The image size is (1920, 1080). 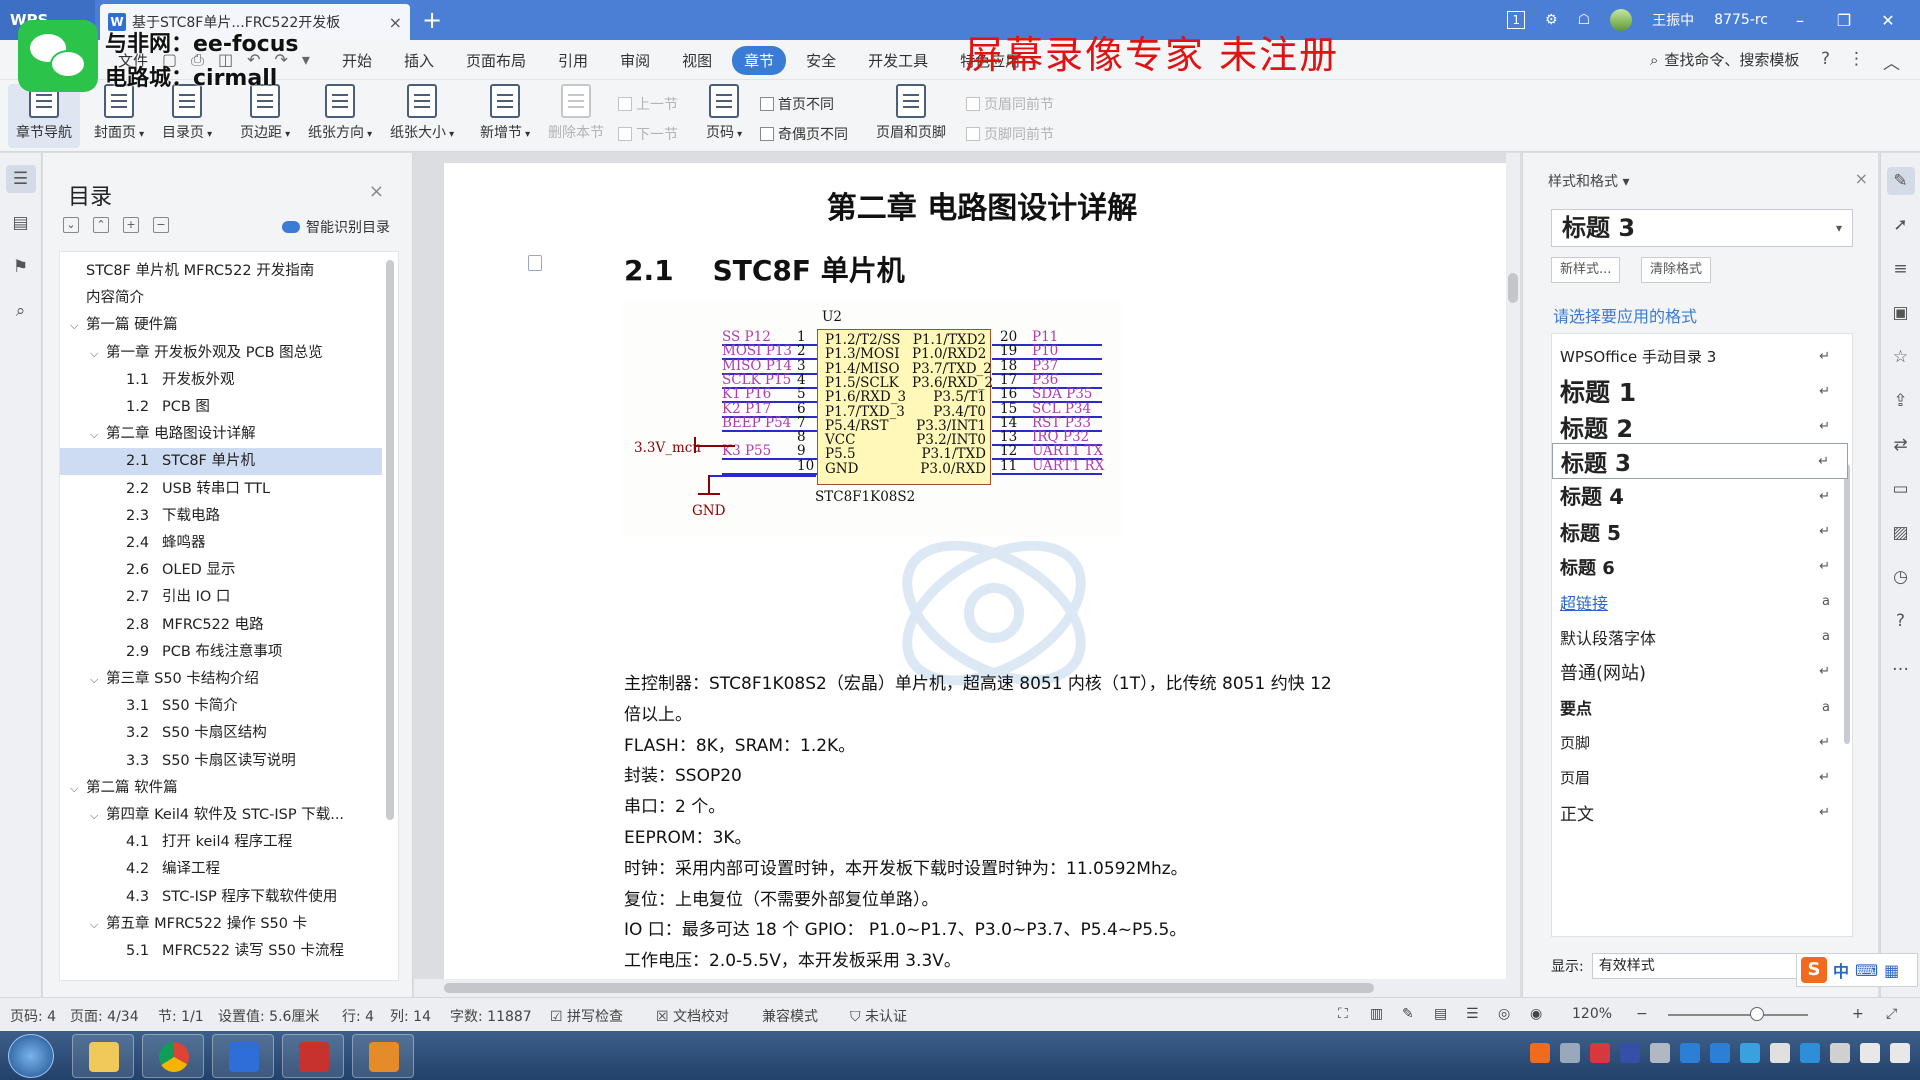 What do you see at coordinates (573, 60) in the screenshot?
I see `menu-item-3: 引用` at bounding box center [573, 60].